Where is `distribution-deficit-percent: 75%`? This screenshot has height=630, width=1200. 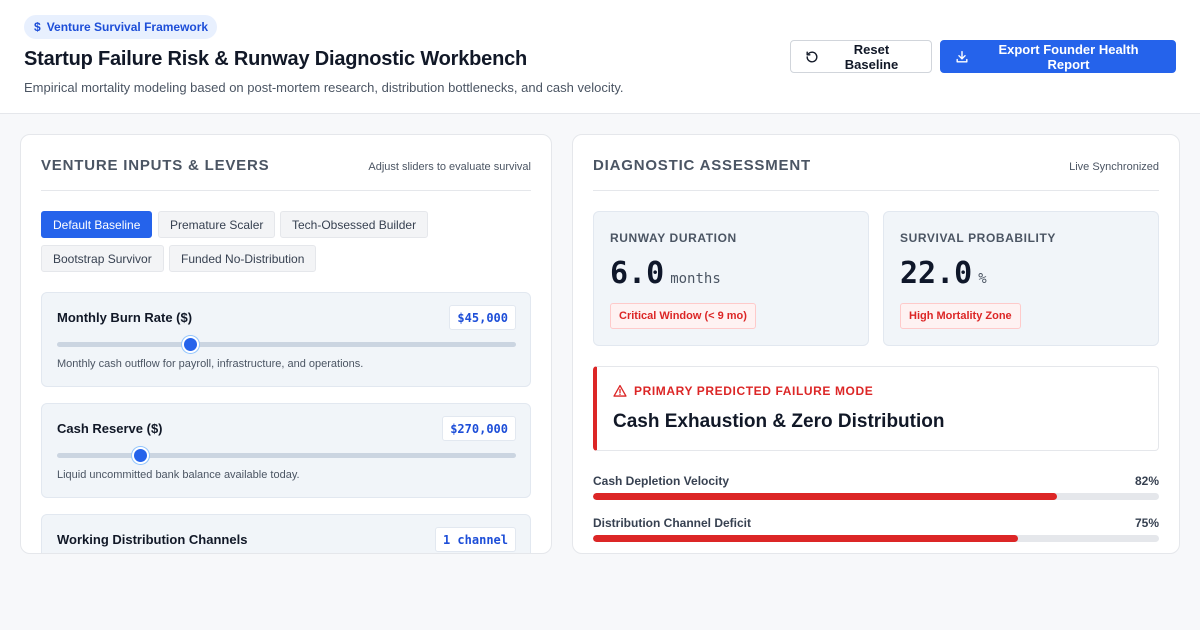 distribution-deficit-percent: 75% is located at coordinates (1146, 523).